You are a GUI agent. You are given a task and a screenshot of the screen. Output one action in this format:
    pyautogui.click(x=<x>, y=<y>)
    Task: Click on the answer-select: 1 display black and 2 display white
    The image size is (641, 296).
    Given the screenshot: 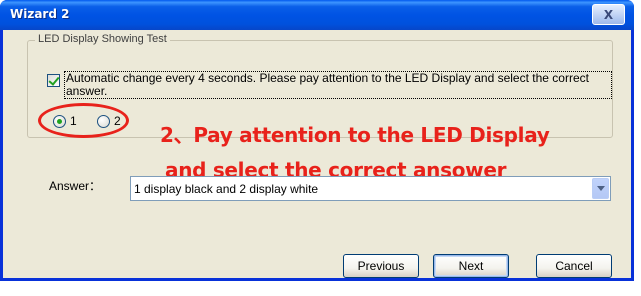 What is the action you would take?
    pyautogui.click(x=370, y=188)
    